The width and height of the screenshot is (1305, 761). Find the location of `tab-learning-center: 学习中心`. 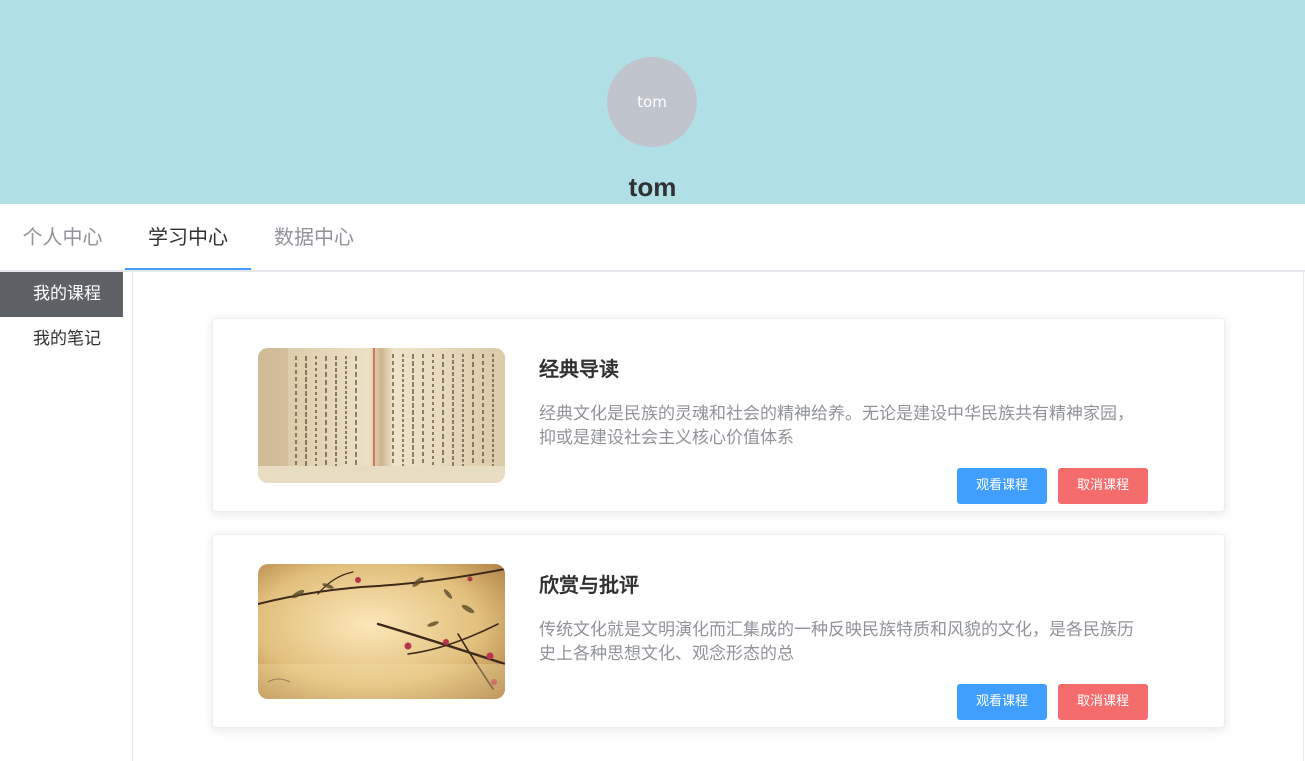

tab-learning-center: 学习中心 is located at coordinates (188, 238).